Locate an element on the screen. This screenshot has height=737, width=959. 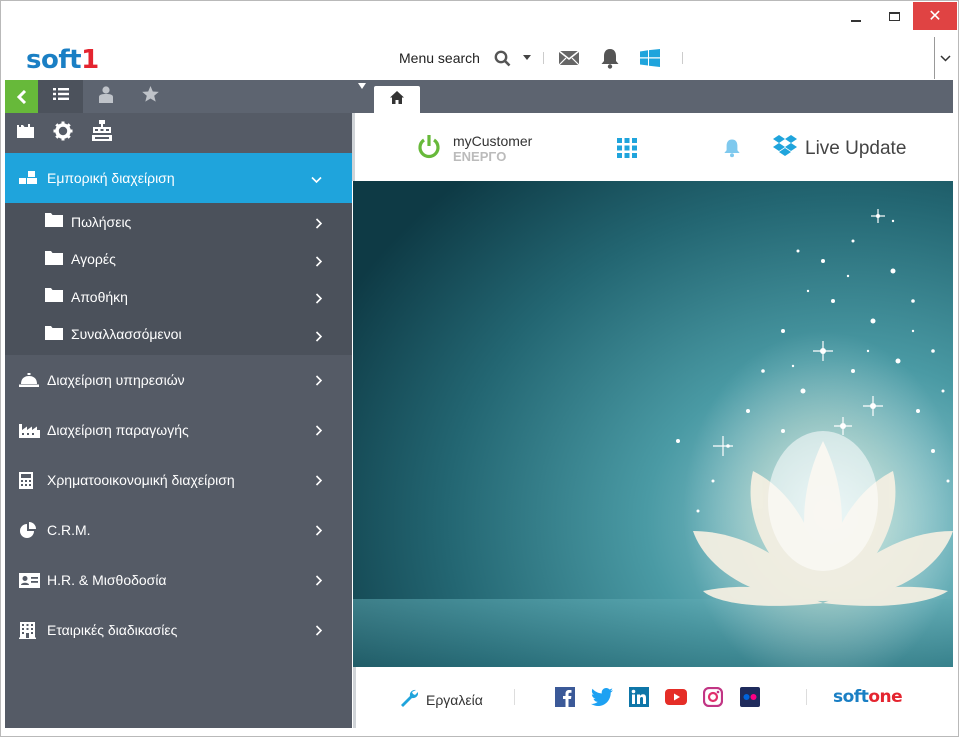
apps-grid-icon is located at coordinates (627, 150).